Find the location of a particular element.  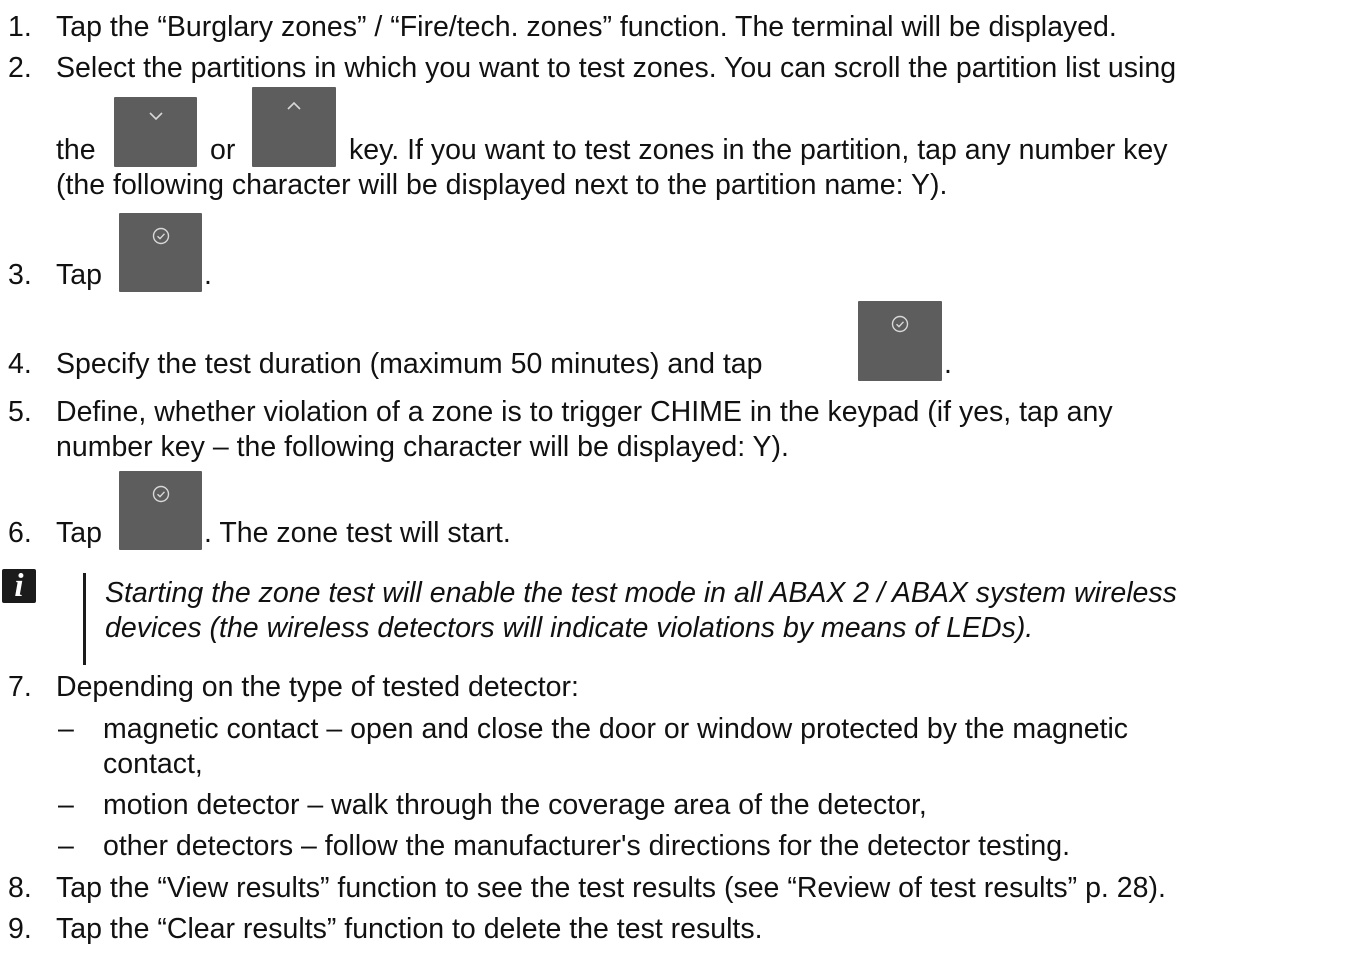

step-number: 5. is located at coordinates (20, 412).